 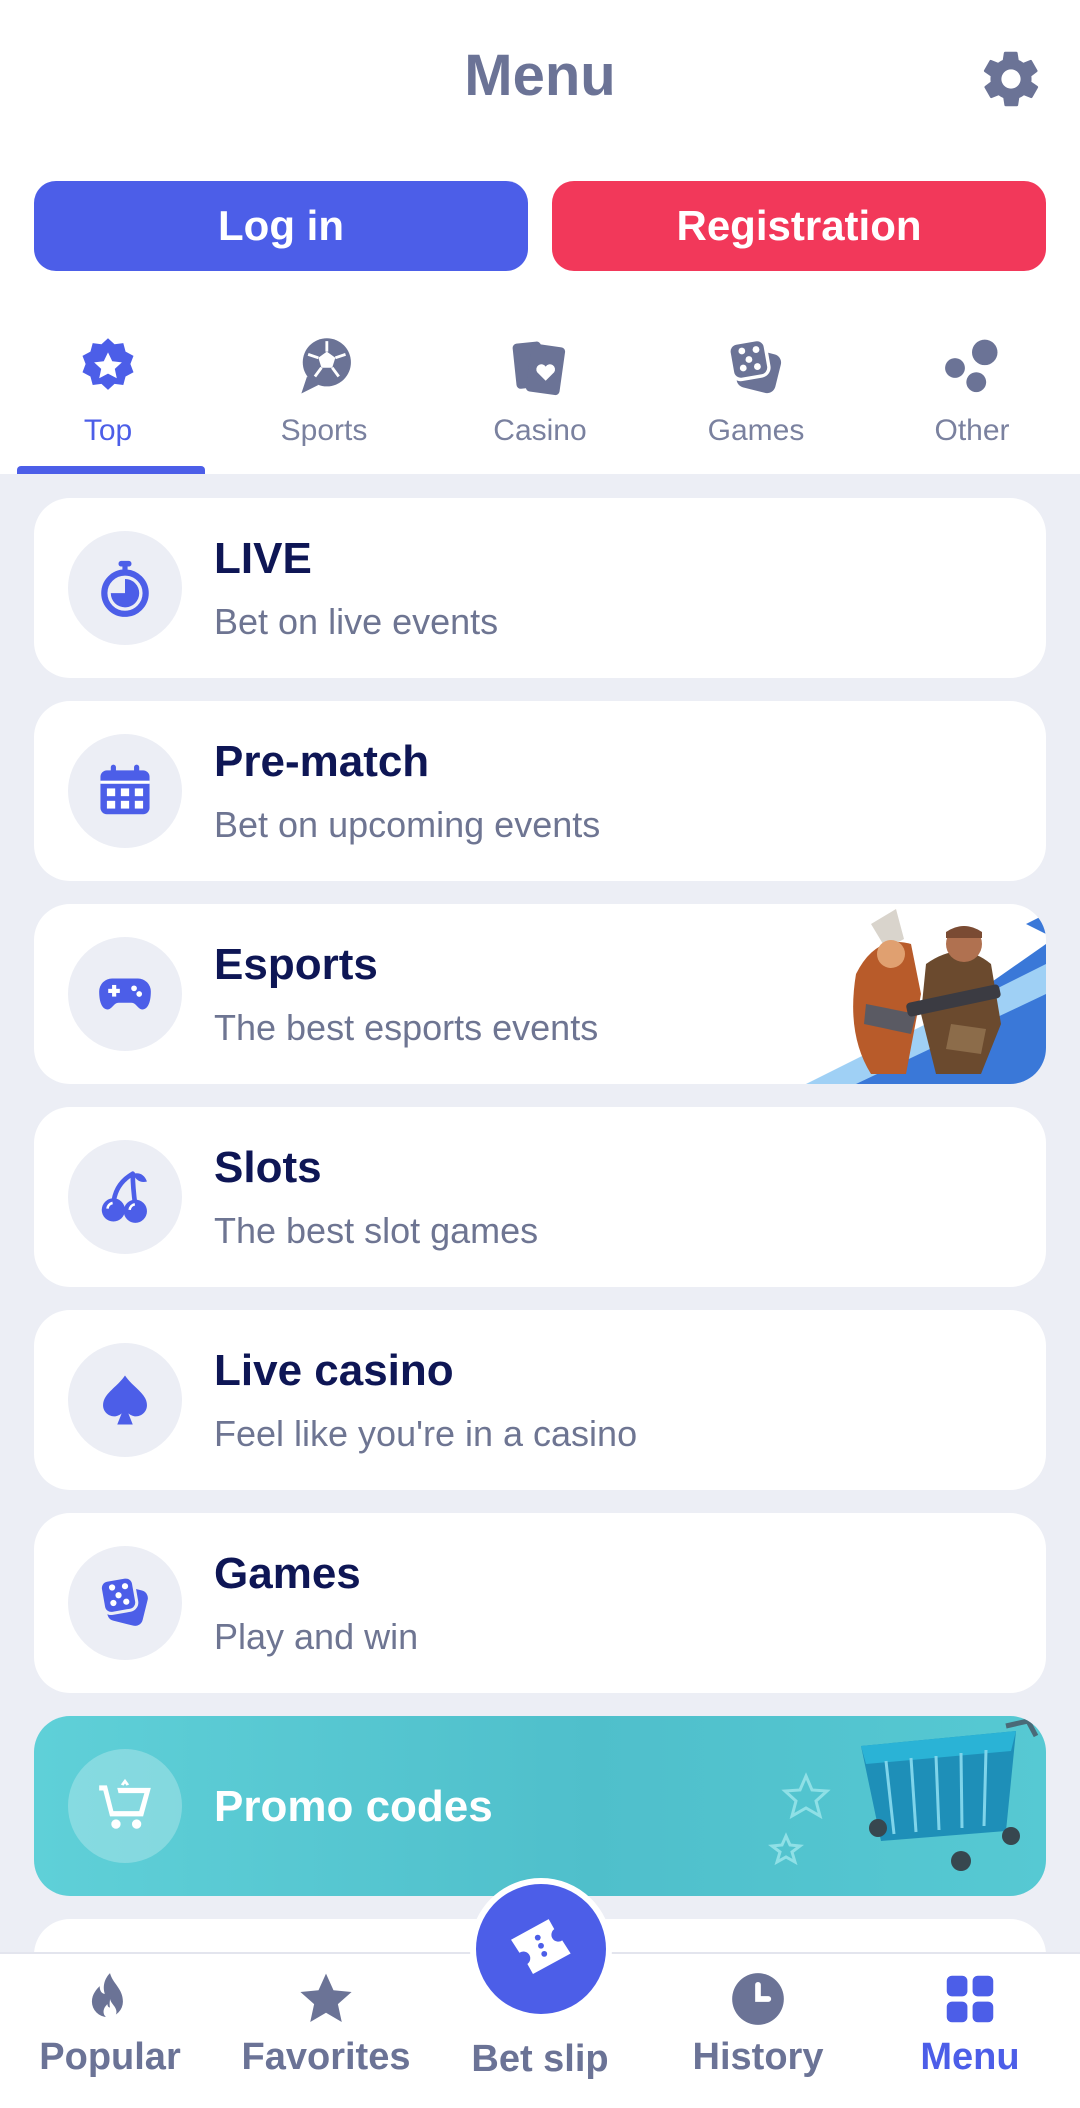 What do you see at coordinates (758, 1999) in the screenshot?
I see `clock-icon` at bounding box center [758, 1999].